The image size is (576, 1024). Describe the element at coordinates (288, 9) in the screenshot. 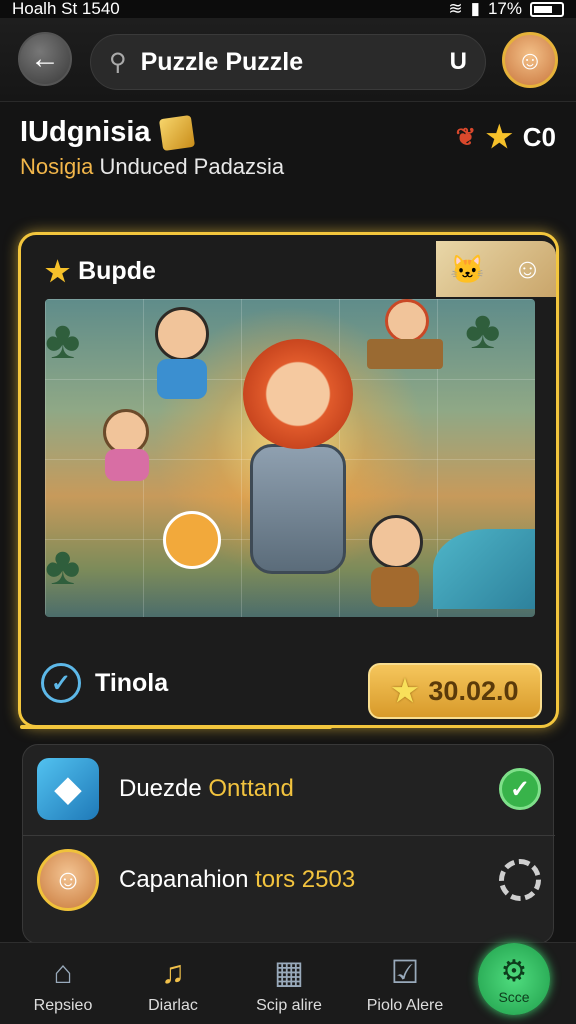

I see `status-bar: Hoalh St 1540 ≋ ▮ 17%` at that location.